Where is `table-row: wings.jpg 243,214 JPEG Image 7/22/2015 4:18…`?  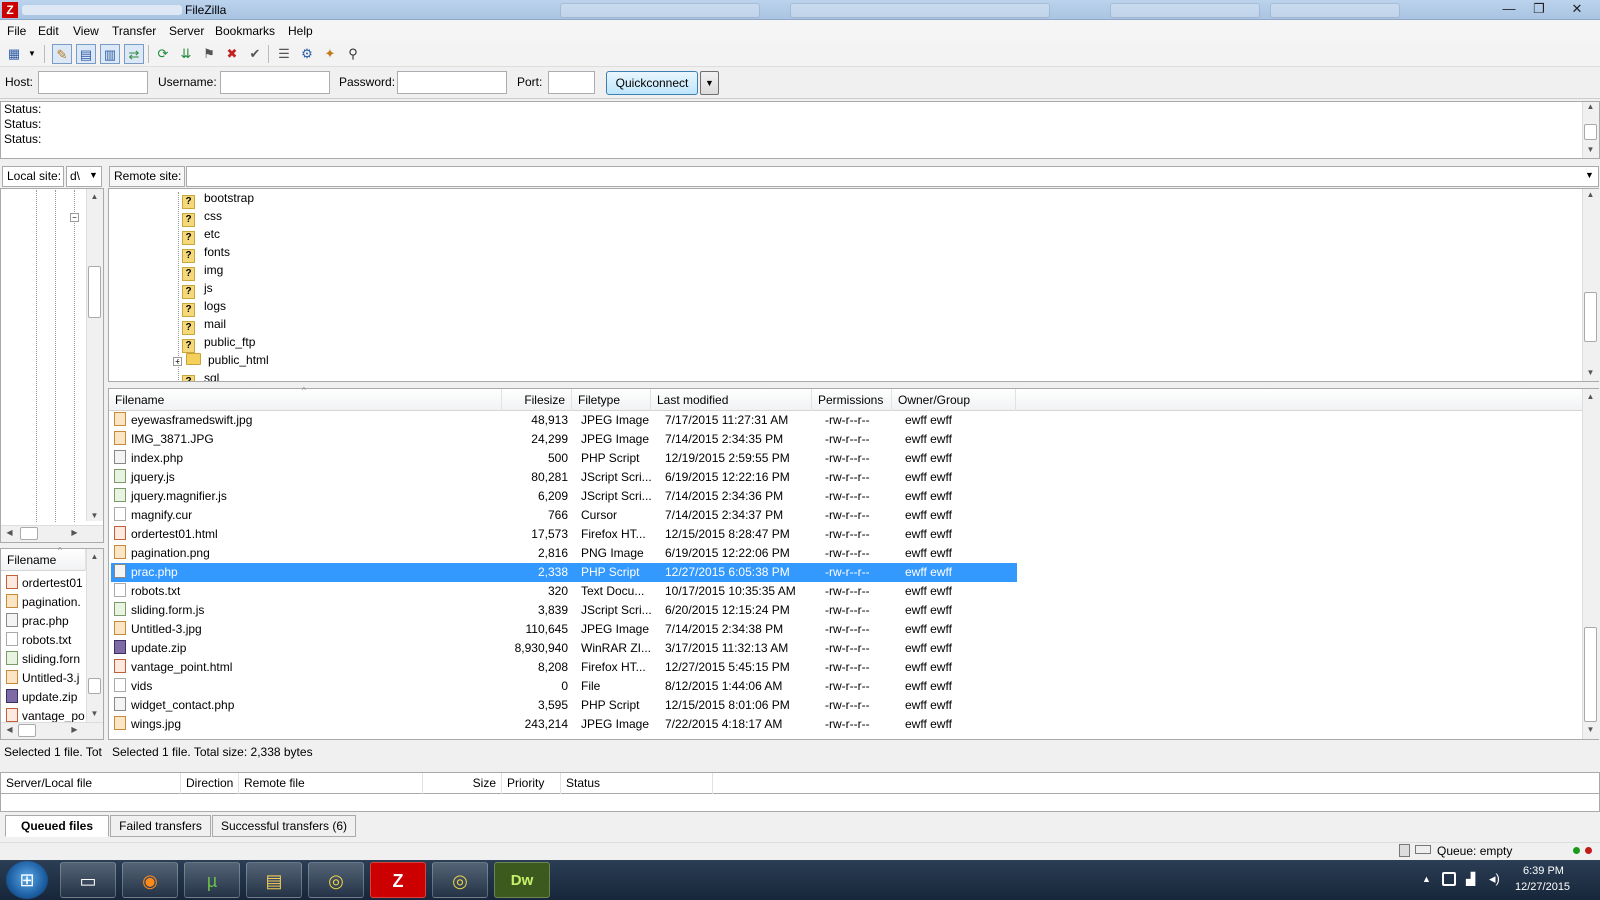 table-row: wings.jpg 243,214 JPEG Image 7/22/2015 4:18… is located at coordinates (564, 724).